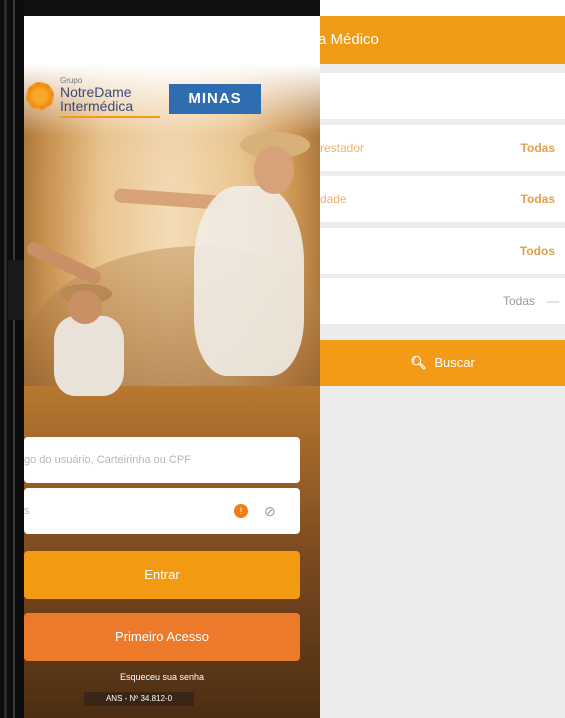 The height and width of the screenshot is (718, 565). I want to click on filter-fourth: Todas —, so click(442, 301).